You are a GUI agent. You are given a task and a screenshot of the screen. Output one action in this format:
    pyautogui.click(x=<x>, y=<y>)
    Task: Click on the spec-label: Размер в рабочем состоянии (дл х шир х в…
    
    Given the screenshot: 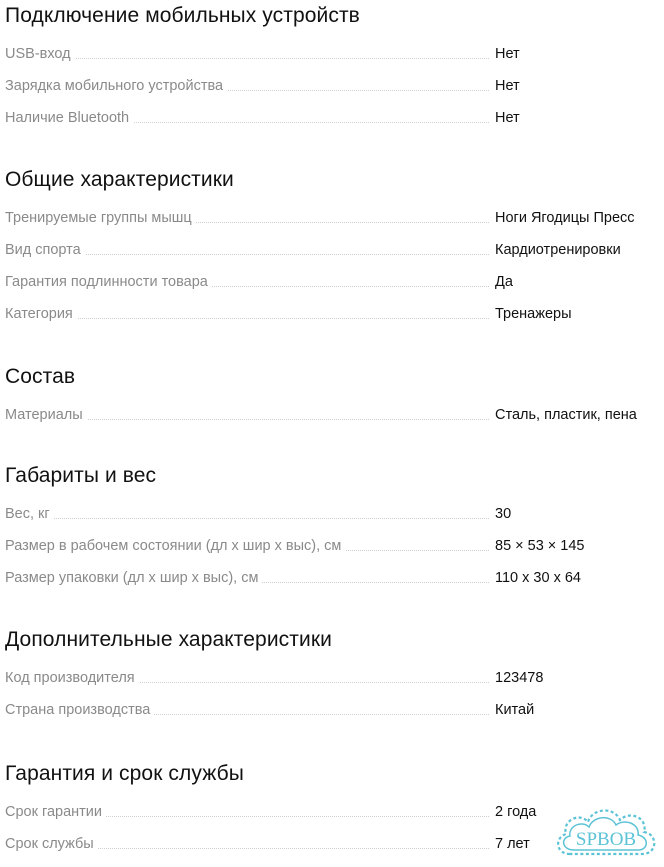 What is the action you would take?
    pyautogui.click(x=175, y=546)
    